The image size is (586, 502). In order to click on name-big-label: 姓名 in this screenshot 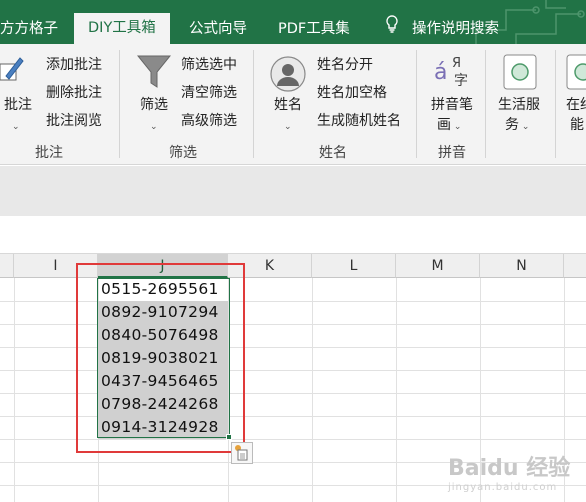, I will do `click(288, 105)`.